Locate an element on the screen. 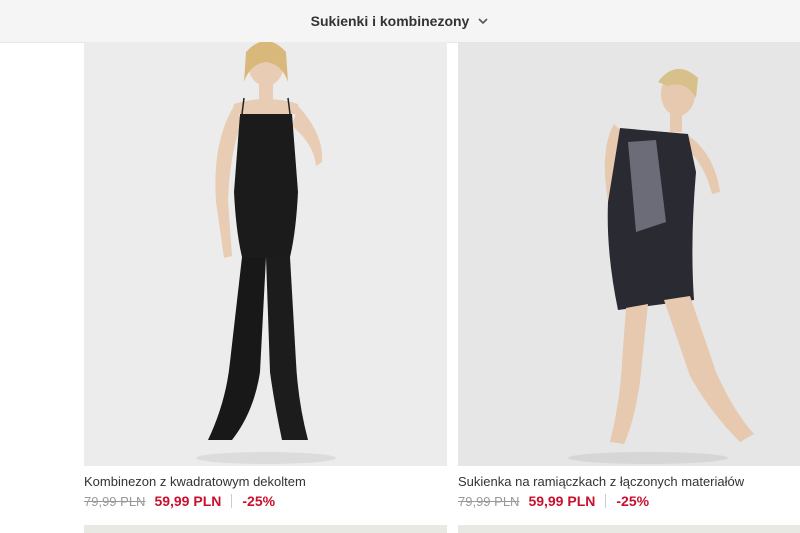  top-bar: Sukienki i kombinezony is located at coordinates (400, 21).